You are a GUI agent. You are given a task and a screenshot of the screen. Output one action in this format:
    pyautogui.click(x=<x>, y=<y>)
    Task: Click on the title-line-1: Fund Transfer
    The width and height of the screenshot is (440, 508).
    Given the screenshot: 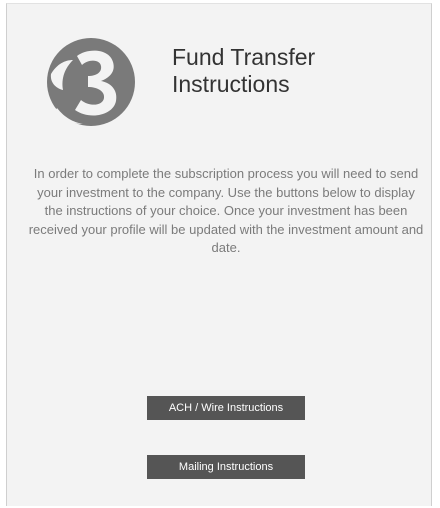 What is the action you would take?
    pyautogui.click(x=244, y=57)
    